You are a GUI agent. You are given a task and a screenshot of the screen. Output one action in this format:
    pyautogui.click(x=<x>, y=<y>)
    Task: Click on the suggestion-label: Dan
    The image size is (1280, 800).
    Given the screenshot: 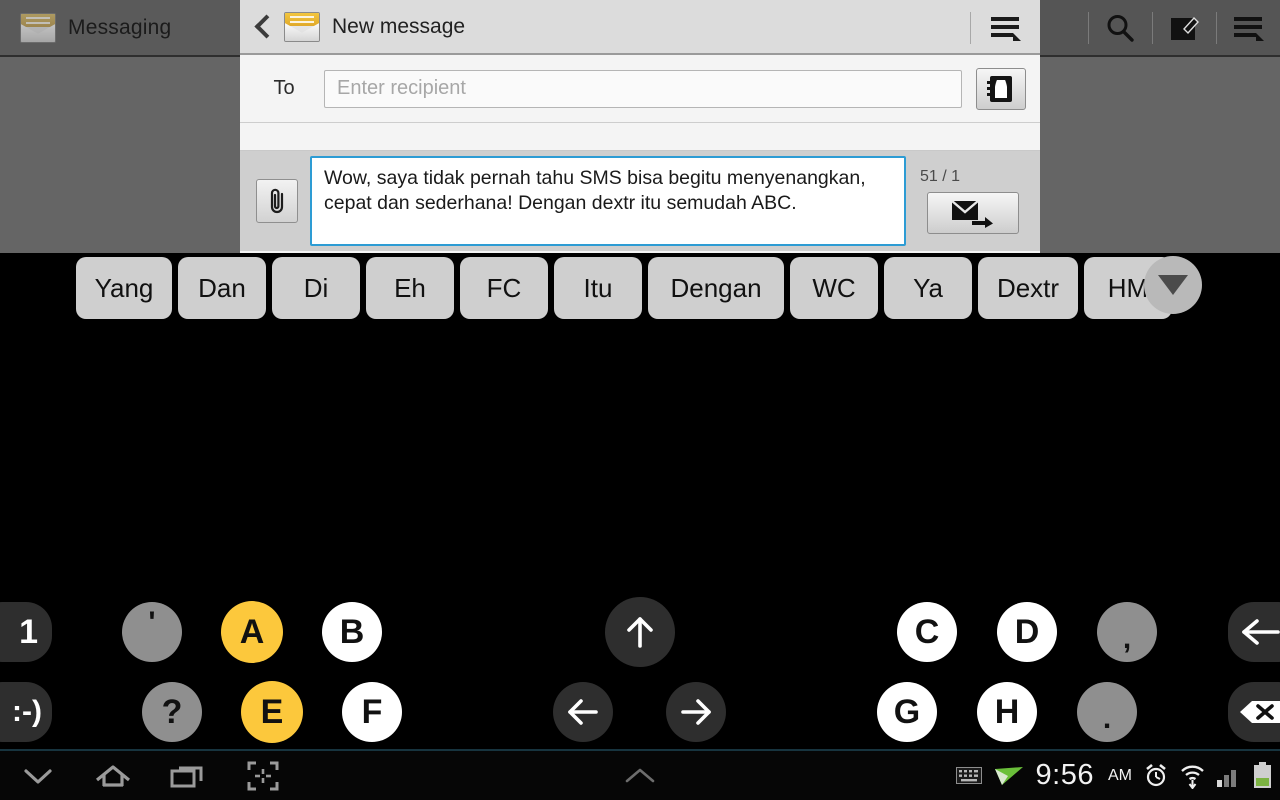 What is the action you would take?
    pyautogui.click(x=222, y=287)
    